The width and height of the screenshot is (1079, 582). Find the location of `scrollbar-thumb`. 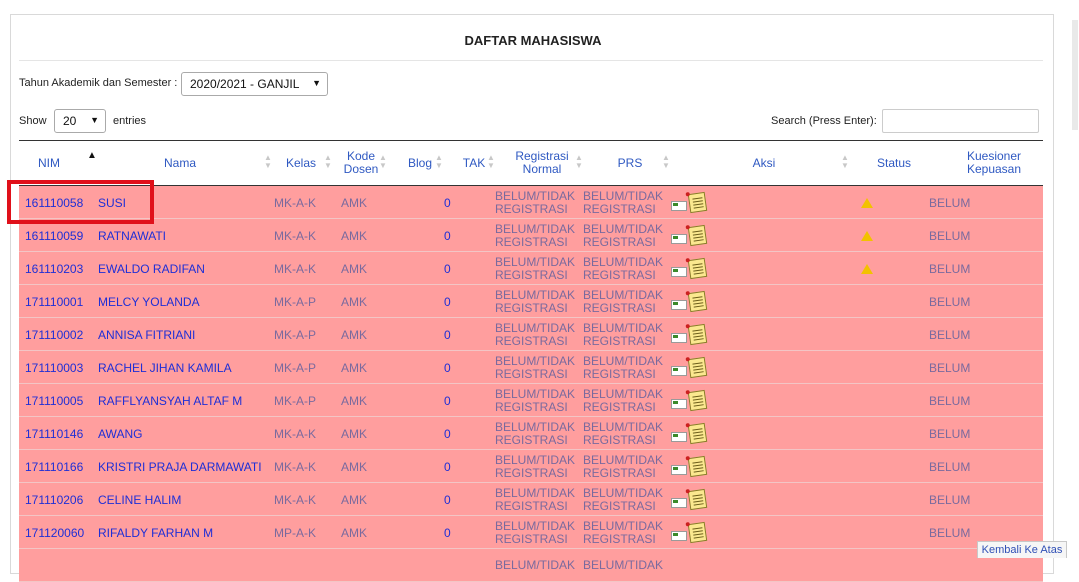

scrollbar-thumb is located at coordinates (1075, 75).